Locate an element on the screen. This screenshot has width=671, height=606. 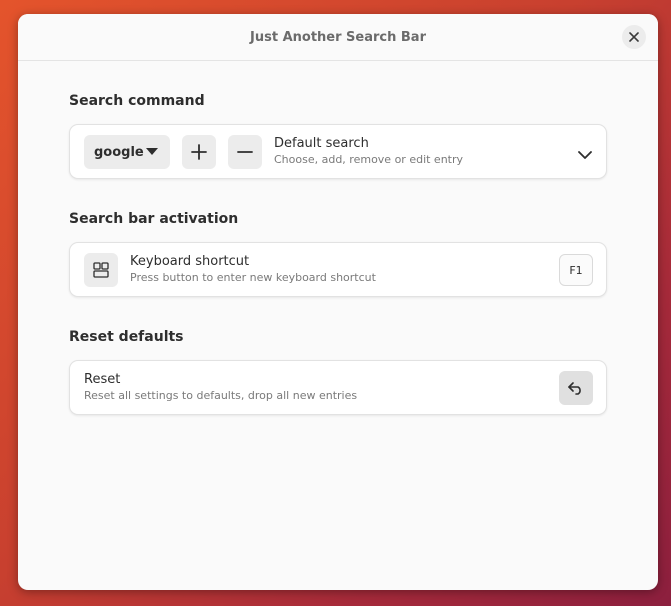
undo-icon is located at coordinates (574, 388).